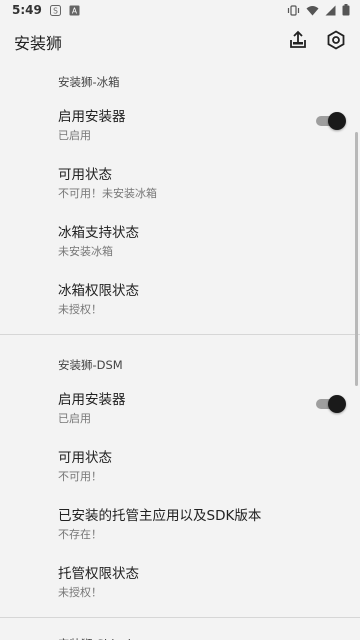 The width and height of the screenshot is (360, 640). I want to click on wifi-icon, so click(312, 10).